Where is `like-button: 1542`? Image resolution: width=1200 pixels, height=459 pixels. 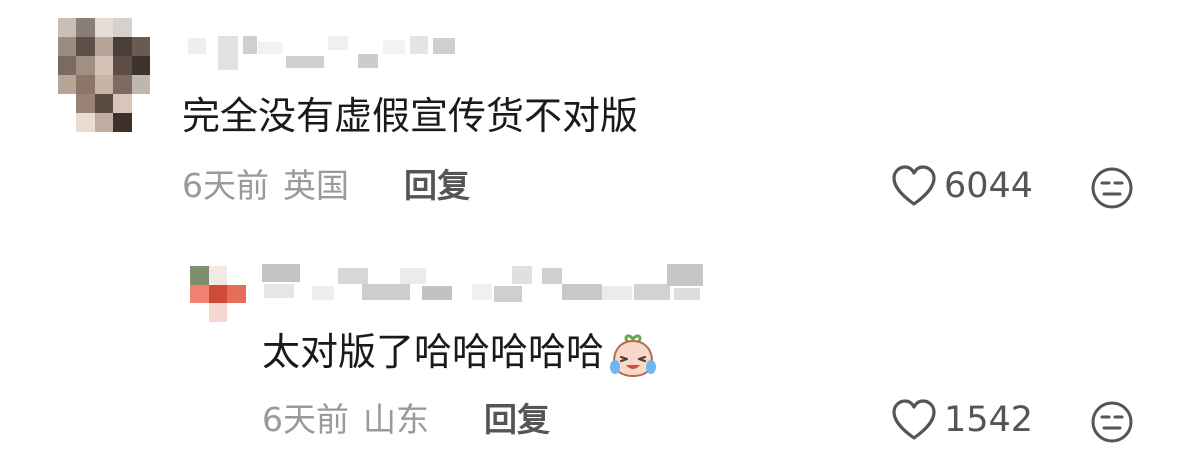
like-button: 1542 is located at coordinates (961, 420).